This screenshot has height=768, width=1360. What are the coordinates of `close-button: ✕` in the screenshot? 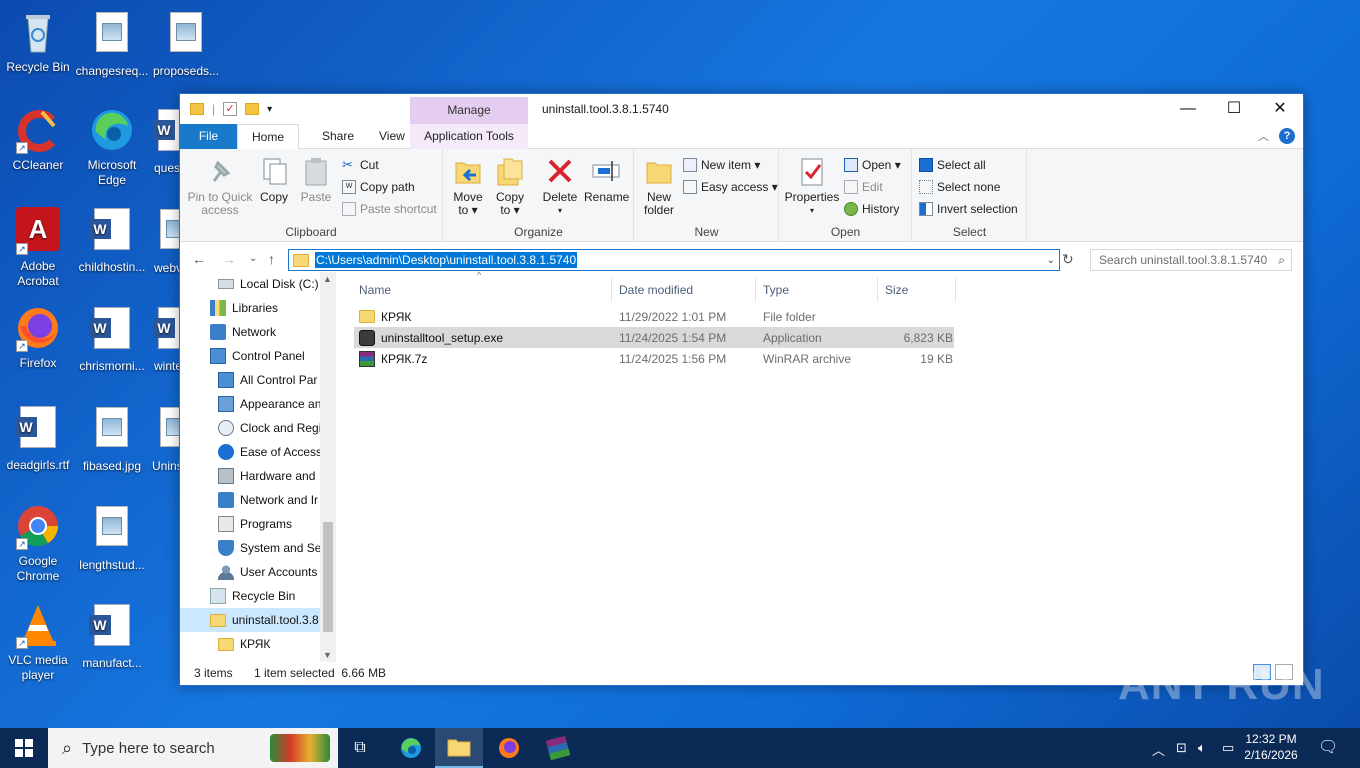 It's located at (1280, 109).